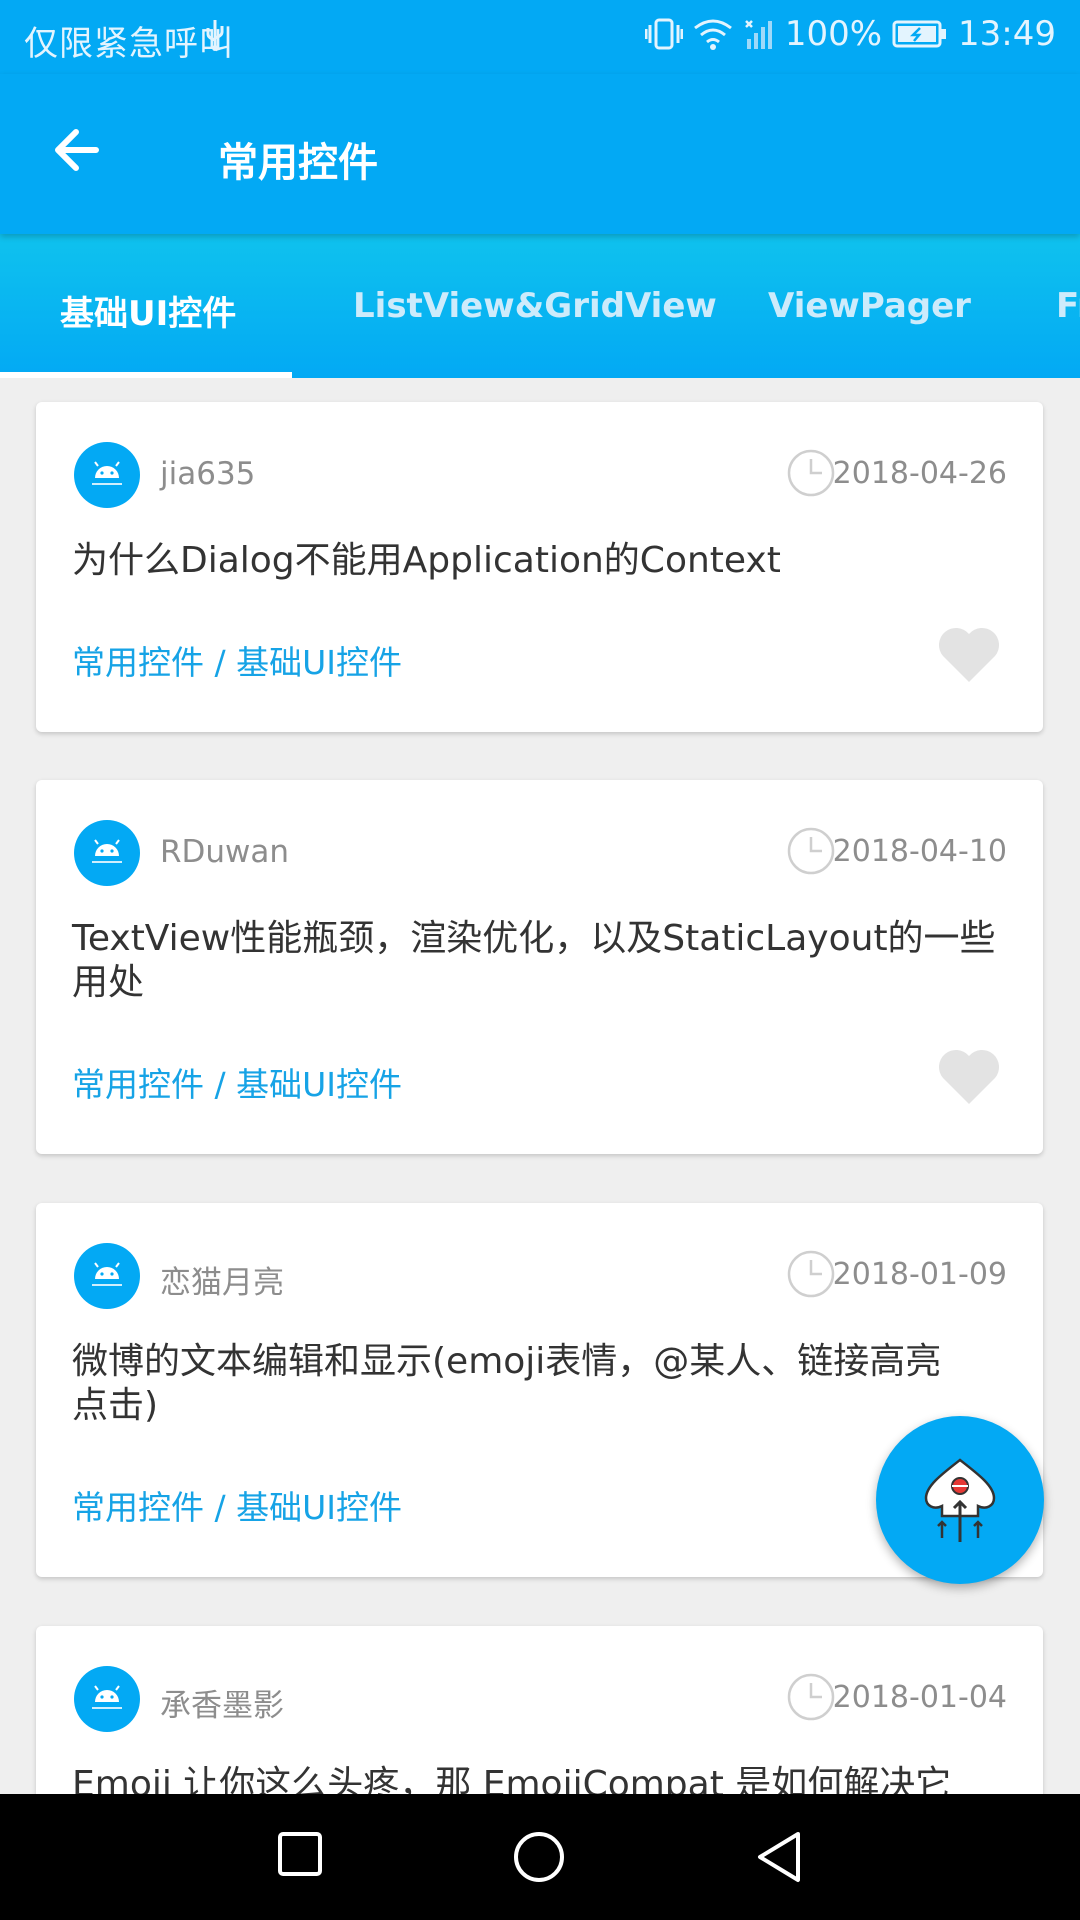 The width and height of the screenshot is (1080, 1920). What do you see at coordinates (540, 154) in the screenshot?
I see `app-toolbar: 常用控件` at bounding box center [540, 154].